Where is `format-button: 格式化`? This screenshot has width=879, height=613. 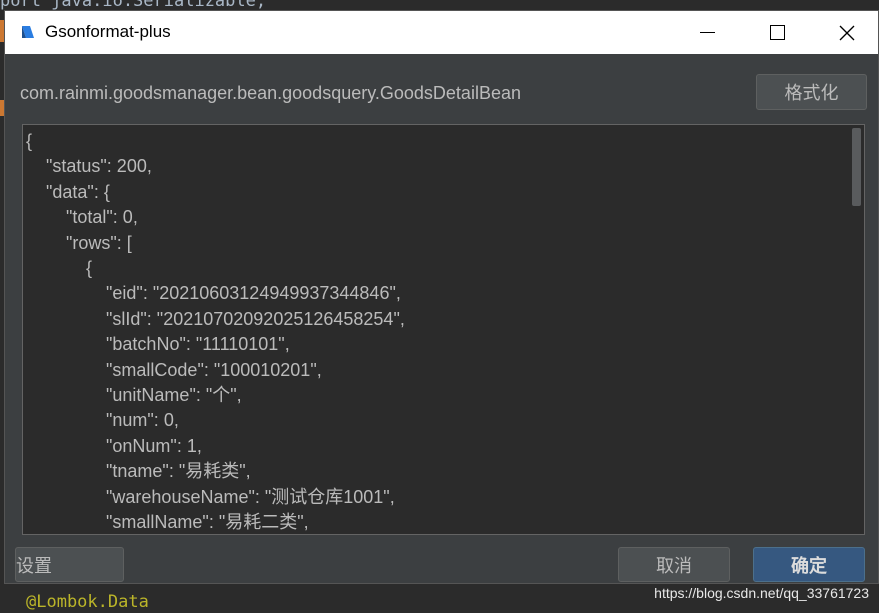 format-button: 格式化 is located at coordinates (811, 92).